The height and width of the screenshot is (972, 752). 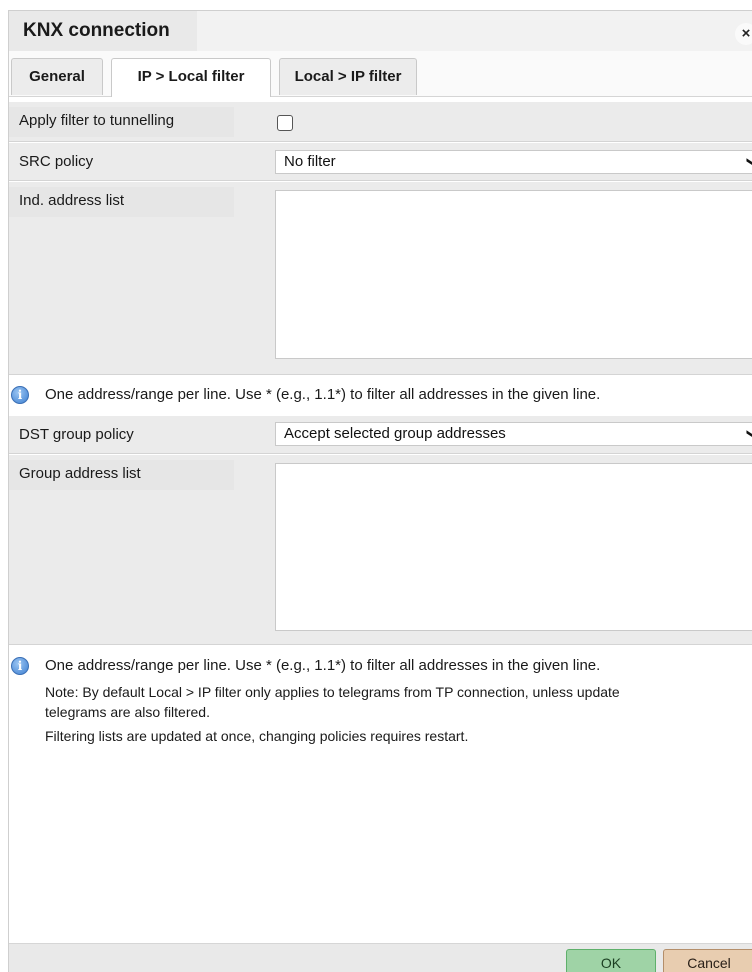 I want to click on ind-address-list-label: Ind. address list, so click(x=72, y=200).